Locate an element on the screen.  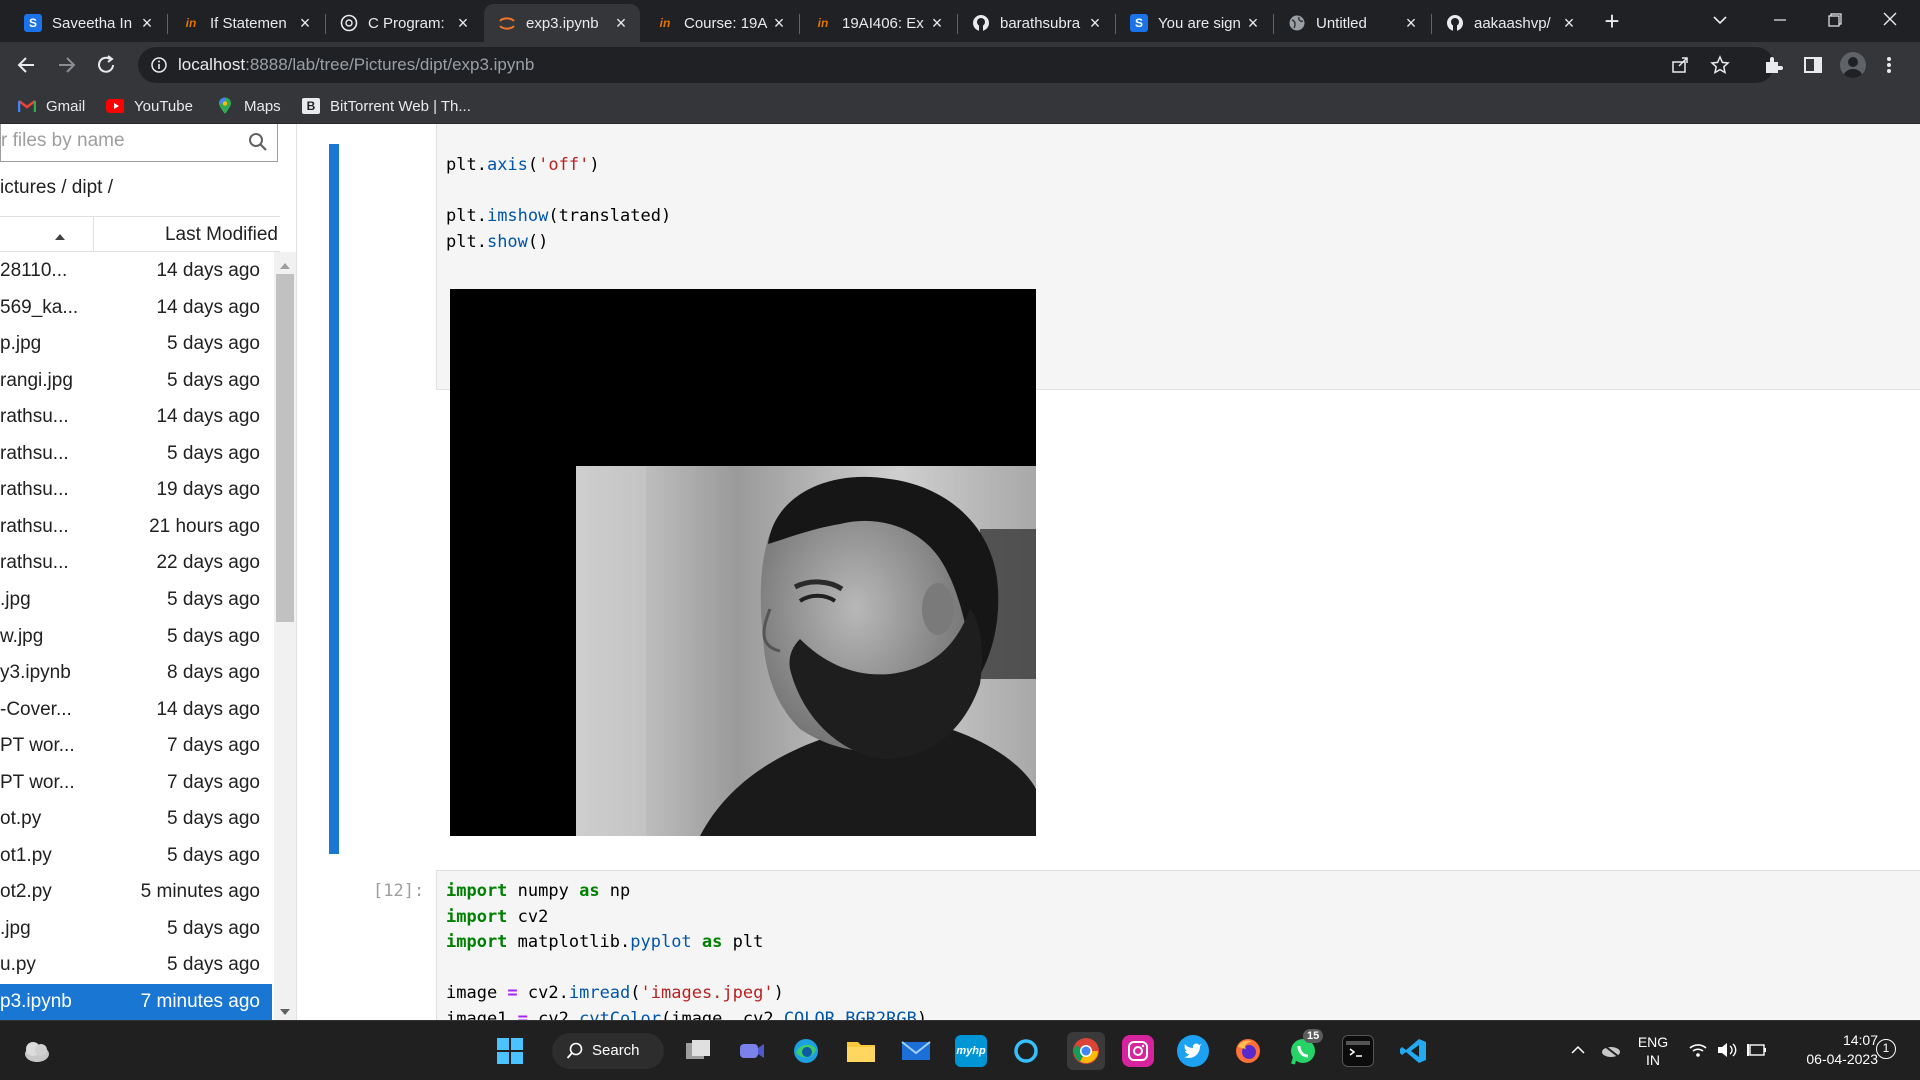
mail-icon is located at coordinates (916, 1051).